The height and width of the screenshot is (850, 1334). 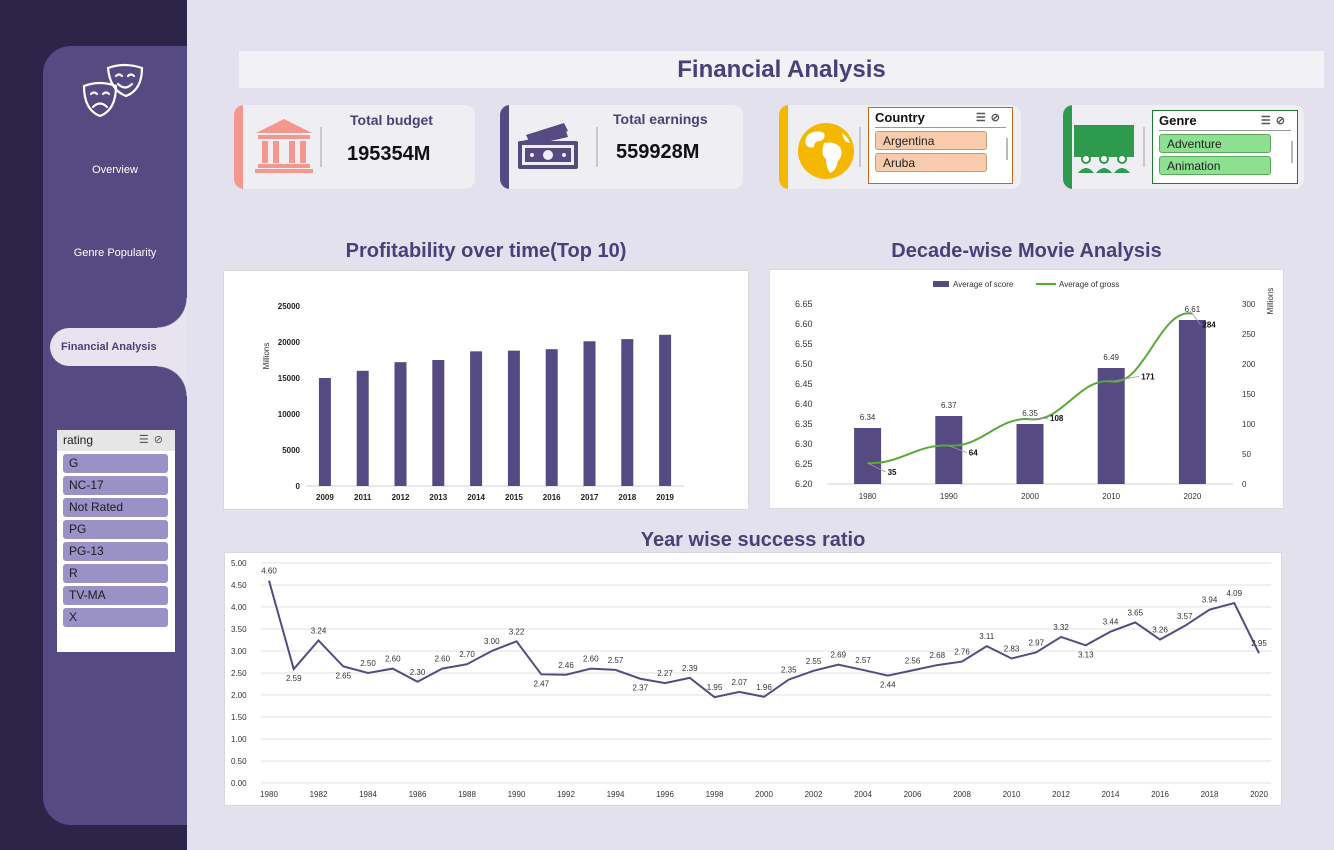 I want to click on y-tick-label: 10000, so click(x=289, y=414).